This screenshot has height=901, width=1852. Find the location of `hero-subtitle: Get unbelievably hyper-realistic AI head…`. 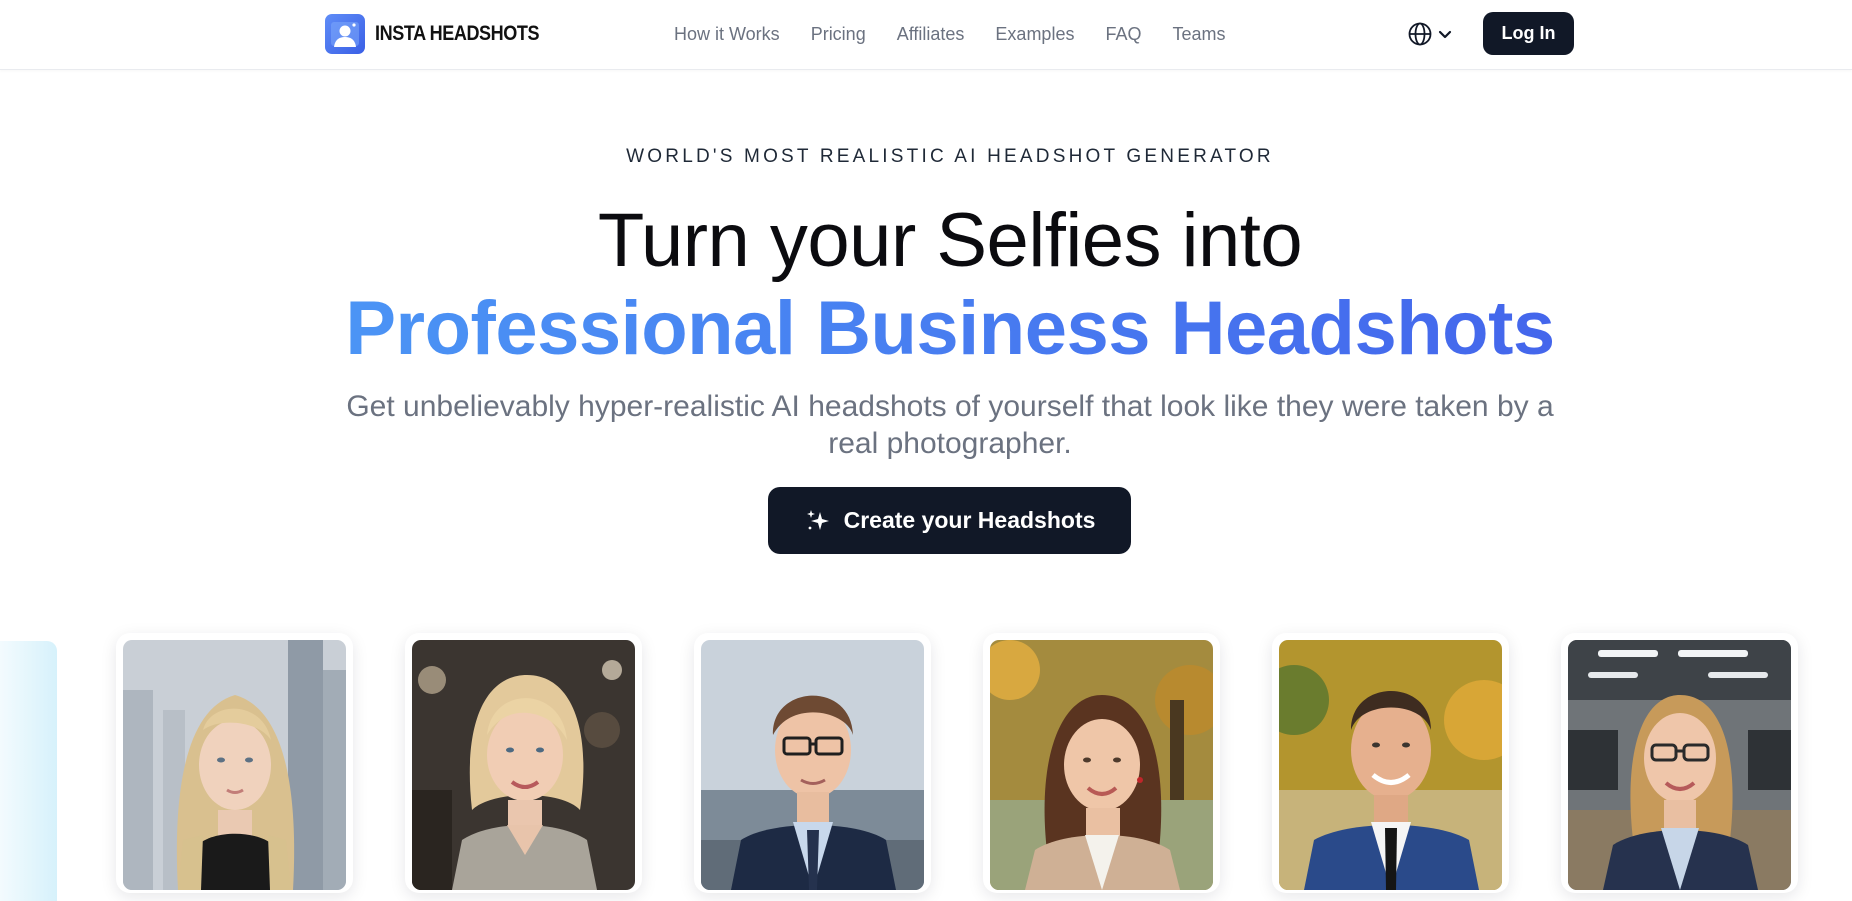

hero-subtitle: Get unbelievably hyper-realistic AI head… is located at coordinates (950, 425).